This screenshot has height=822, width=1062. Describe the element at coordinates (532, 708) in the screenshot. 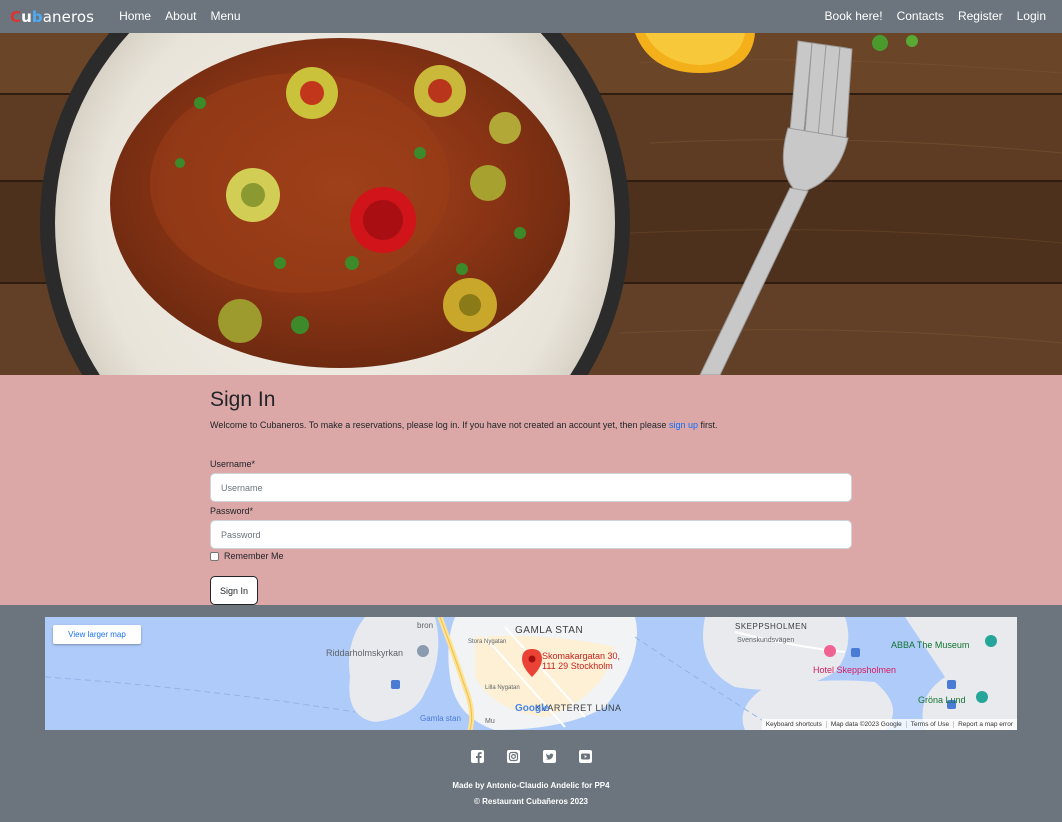

I see `google-logo: Google` at that location.